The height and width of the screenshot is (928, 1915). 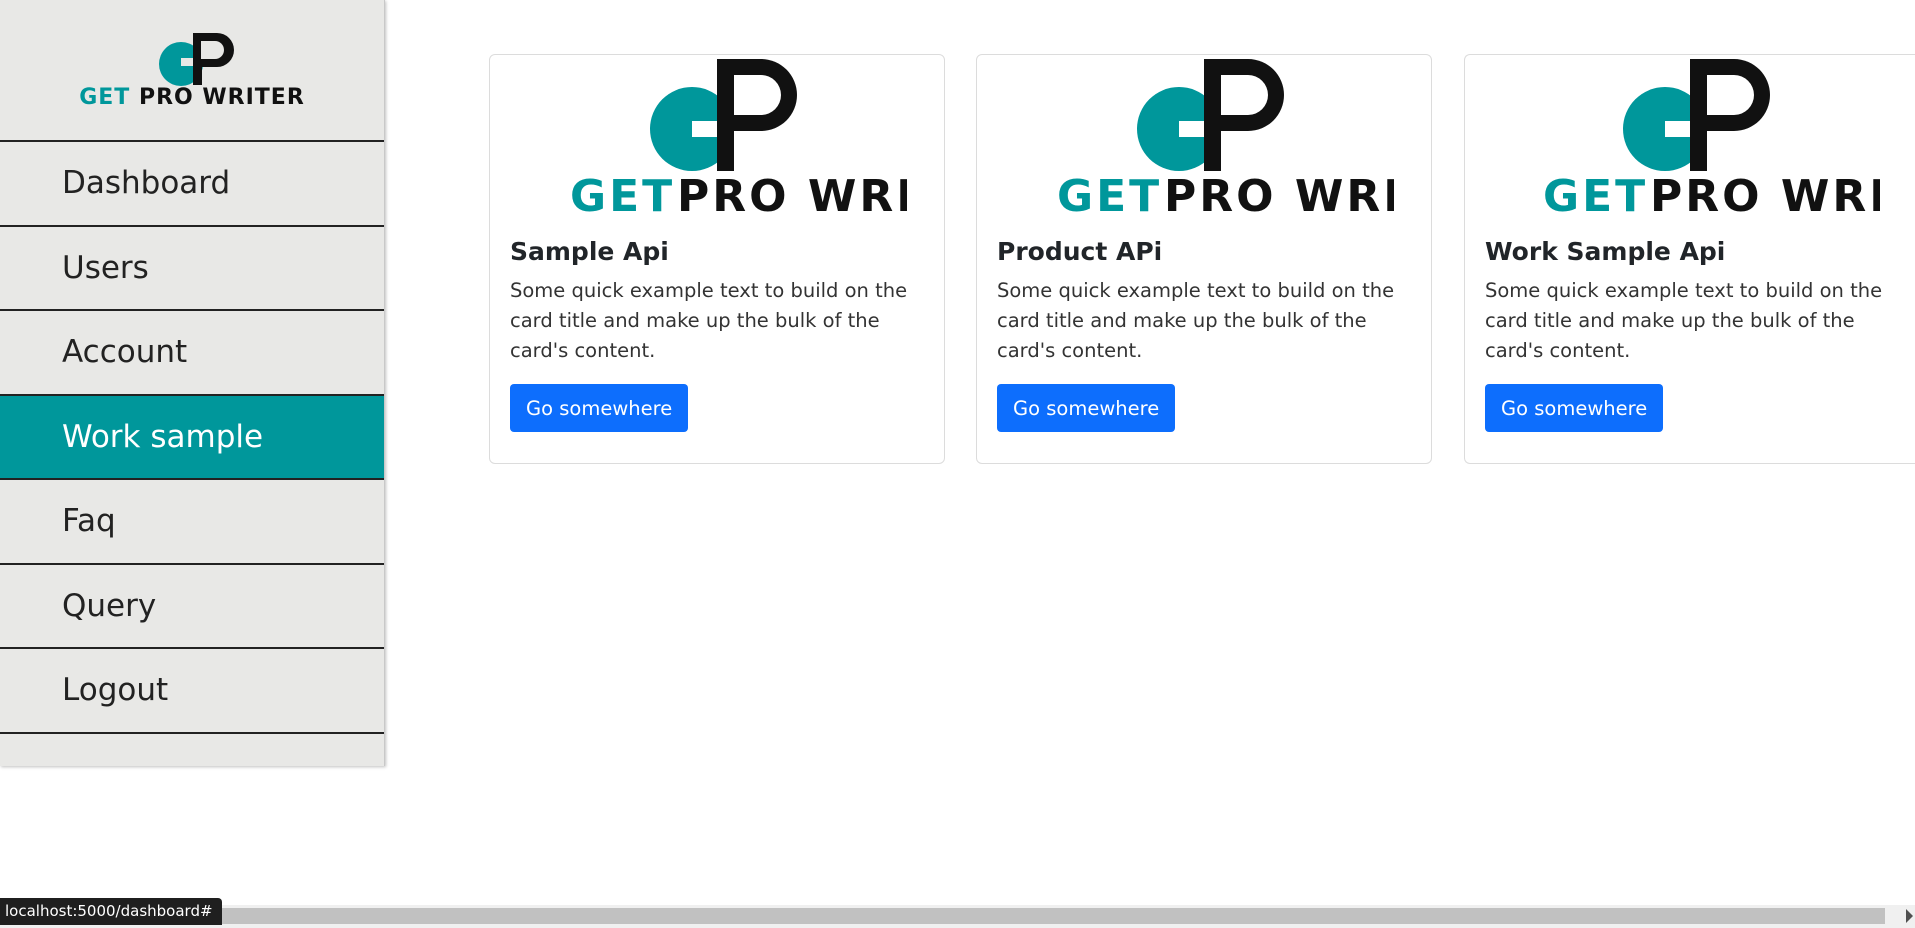 I want to click on sidebar-item-logout: Logout, so click(x=192, y=691).